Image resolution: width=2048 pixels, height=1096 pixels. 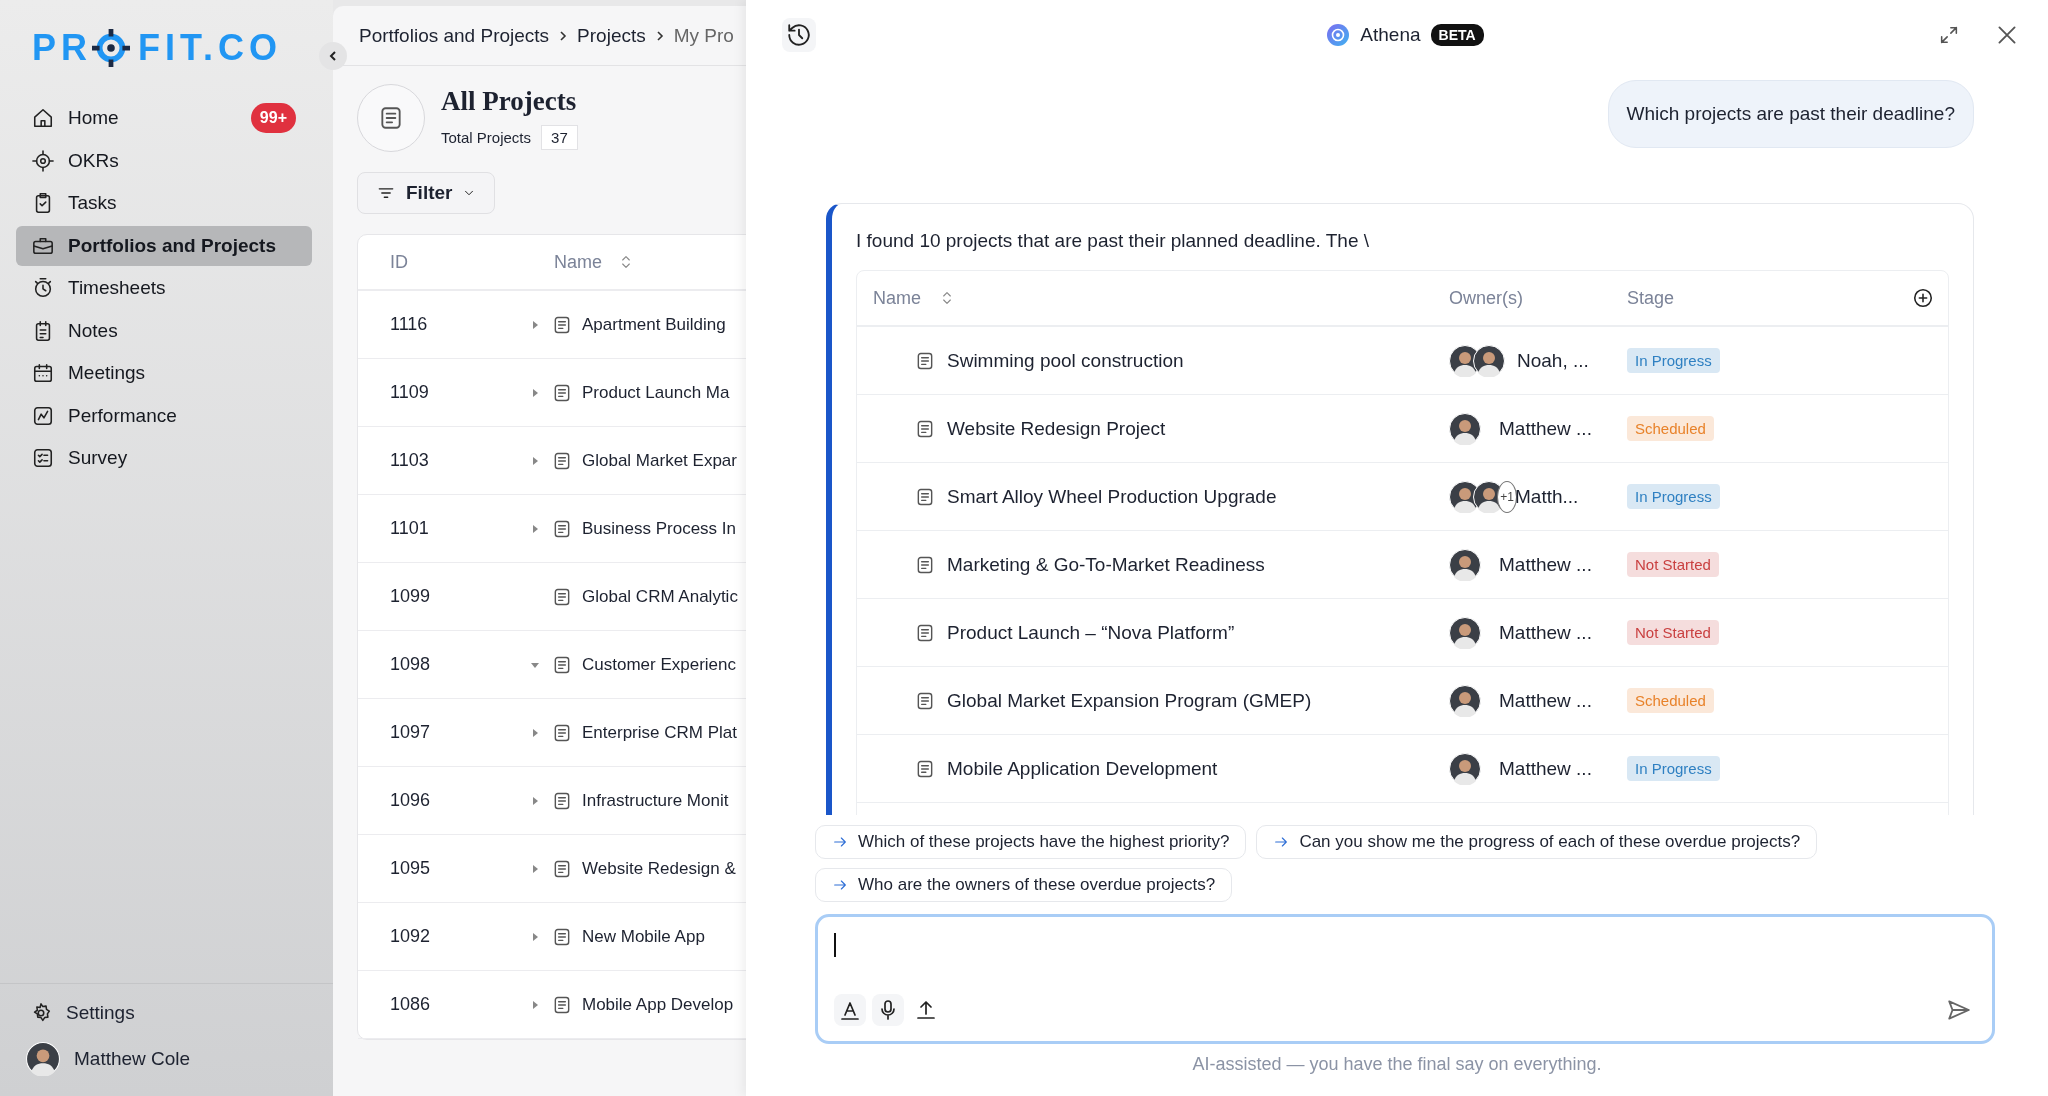 What do you see at coordinates (210, 48) in the screenshot?
I see `logo-text: FIT.CO` at bounding box center [210, 48].